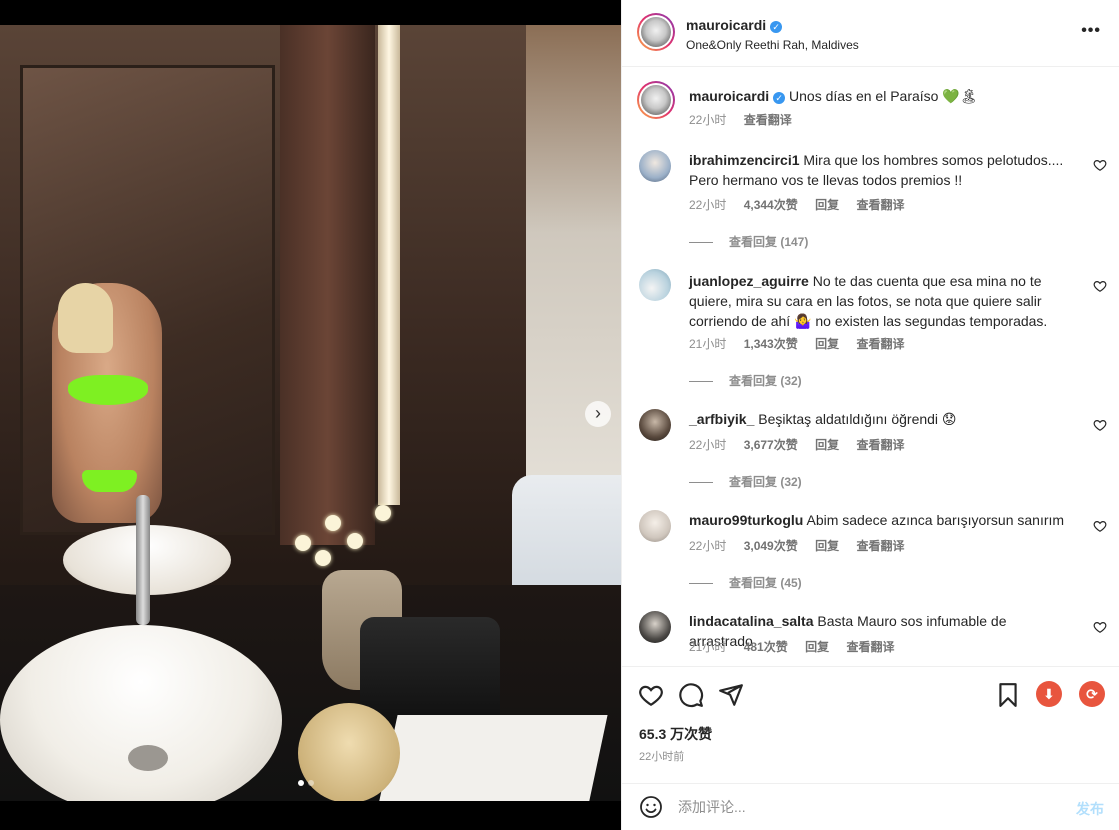  Describe the element at coordinates (1090, 809) in the screenshot. I see `post-comment-button: 发布` at that location.